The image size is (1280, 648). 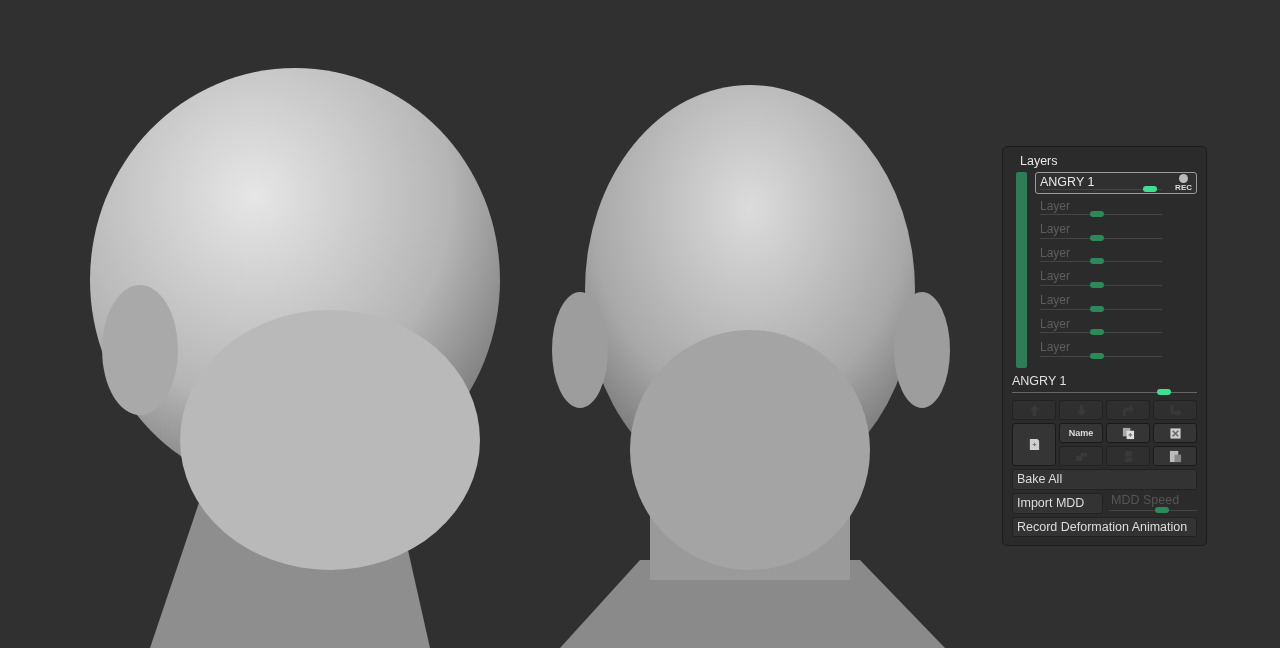 I want to click on panel-title: Layers, so click(x=1039, y=161).